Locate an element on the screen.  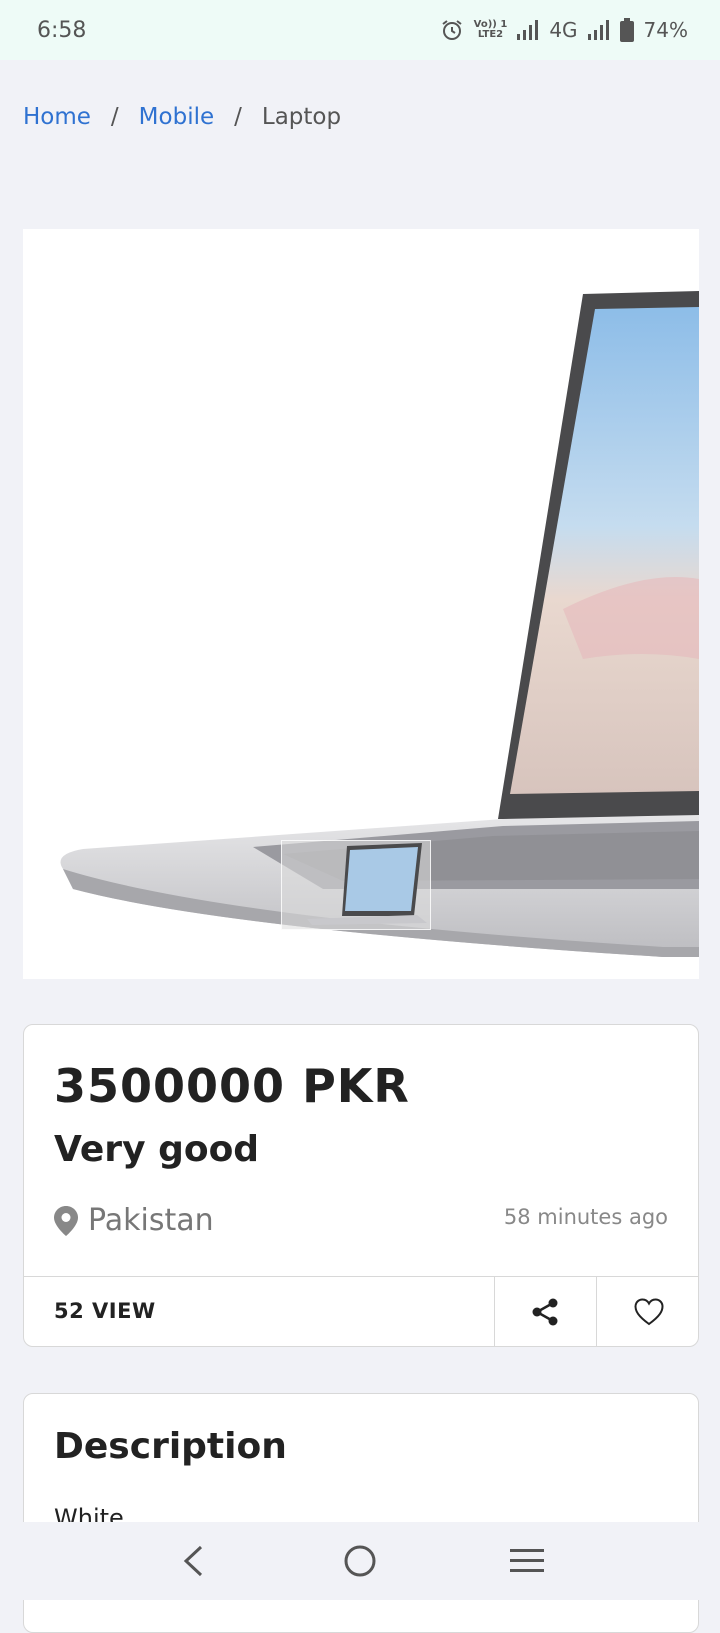
breadcrumb-mobile: Mobile is located at coordinates (176, 117).